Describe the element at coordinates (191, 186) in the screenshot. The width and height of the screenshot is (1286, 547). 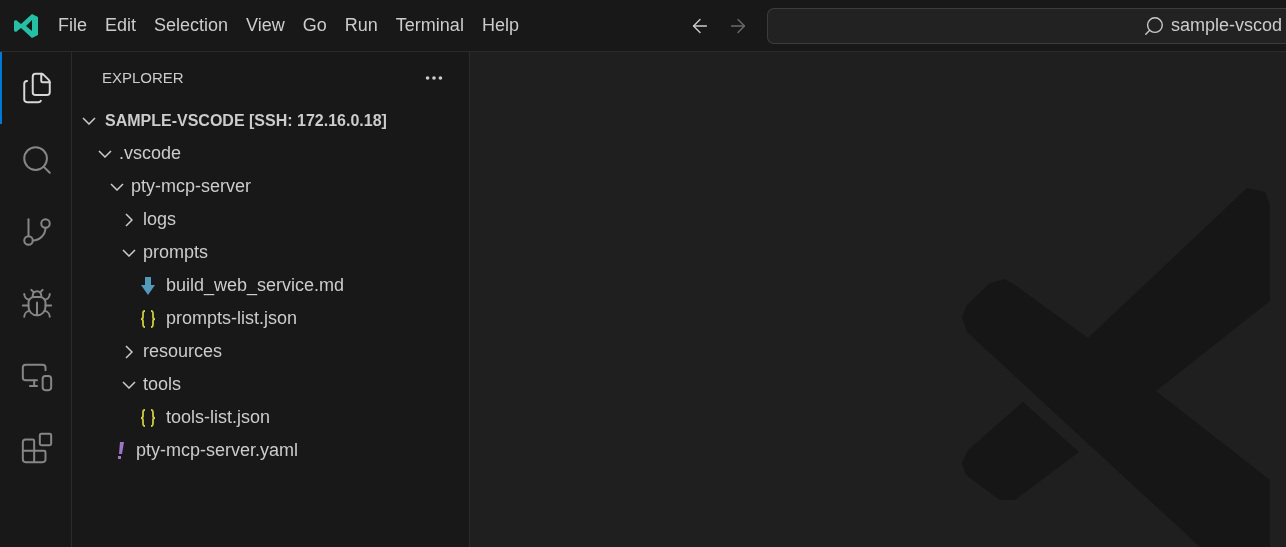
I see `folder-name: pty-mcp-server` at that location.